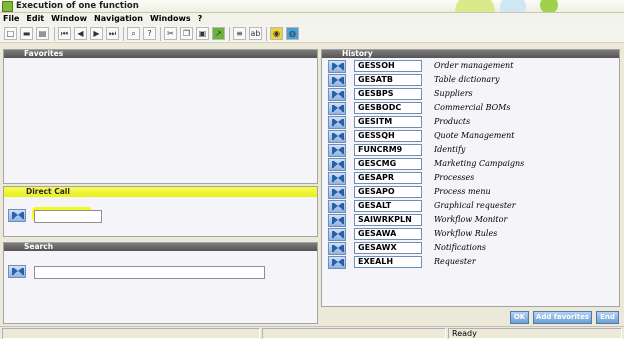  I want to click on history-description: Process menu, so click(462, 191).